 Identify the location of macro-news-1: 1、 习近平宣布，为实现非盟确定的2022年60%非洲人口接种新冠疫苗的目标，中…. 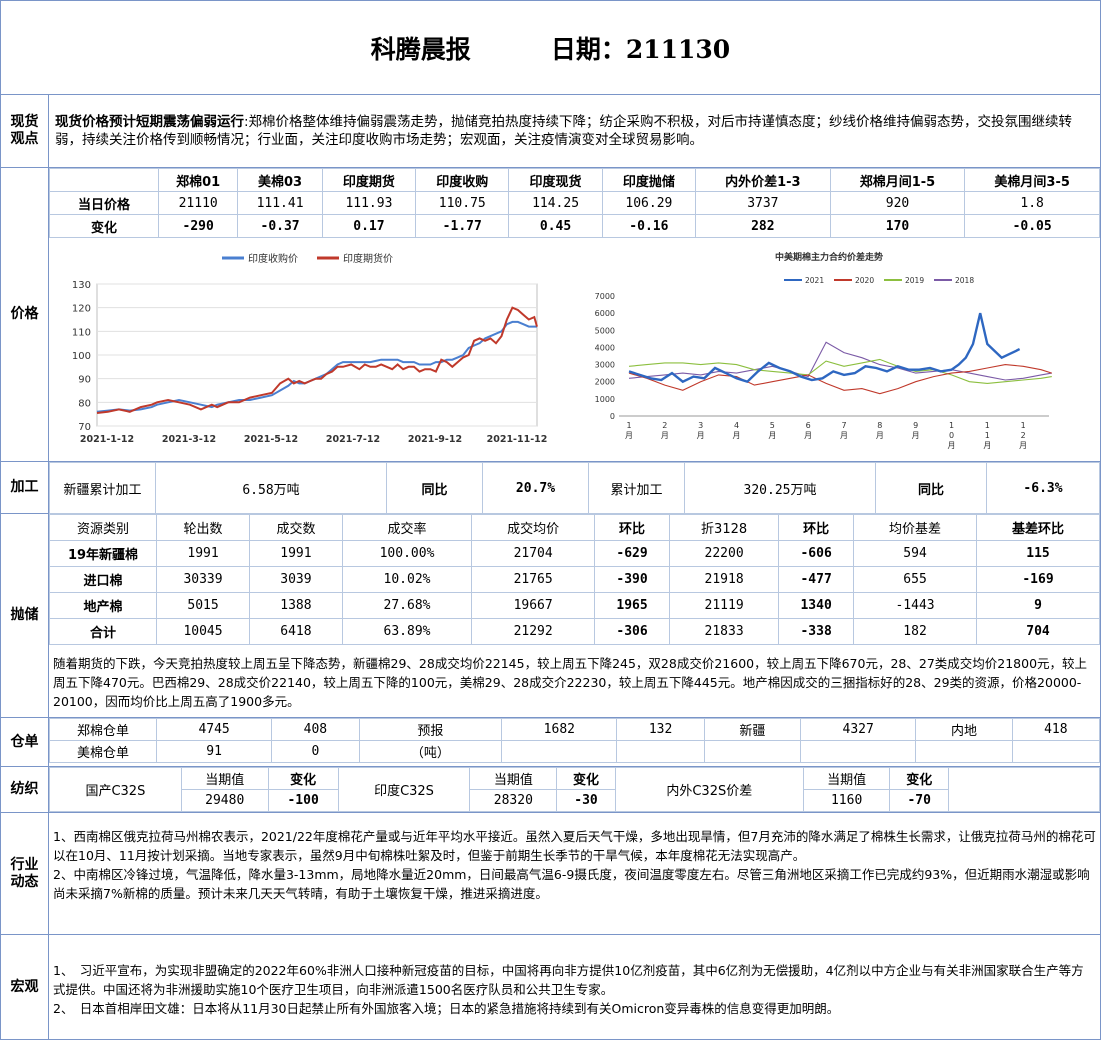
(568, 980).